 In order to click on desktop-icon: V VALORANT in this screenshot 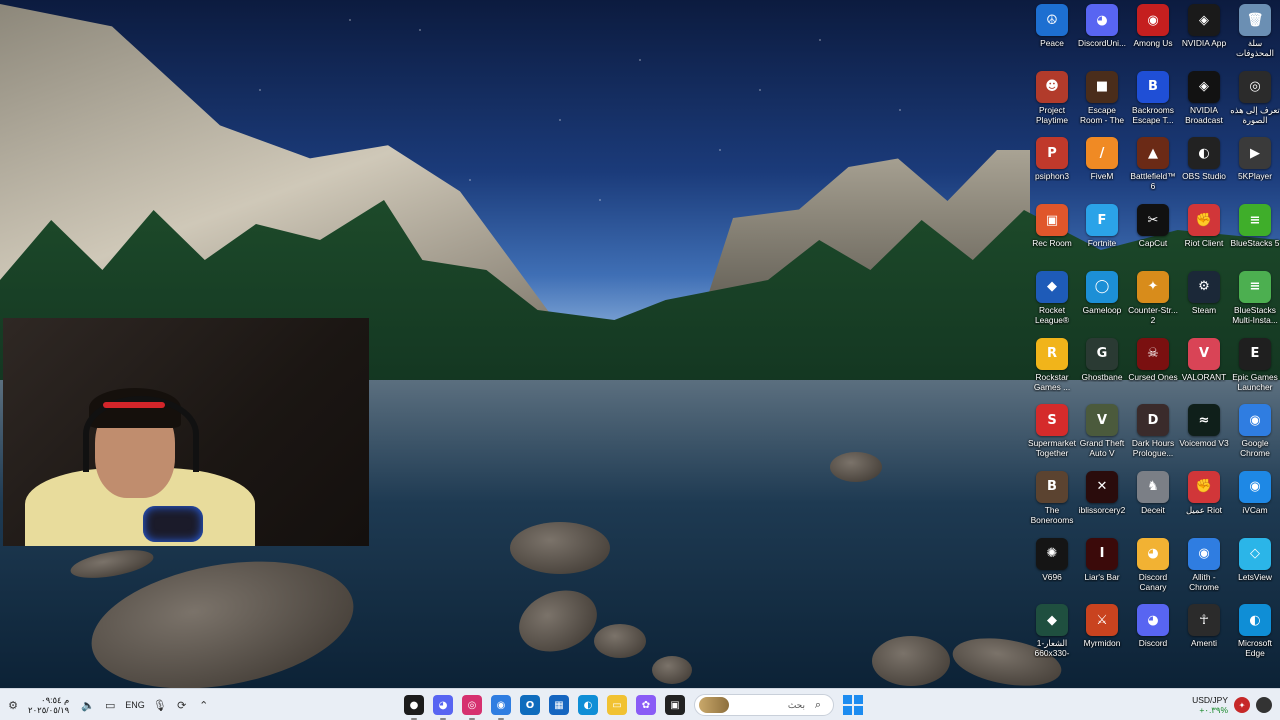, I will do `click(1204, 359)`.